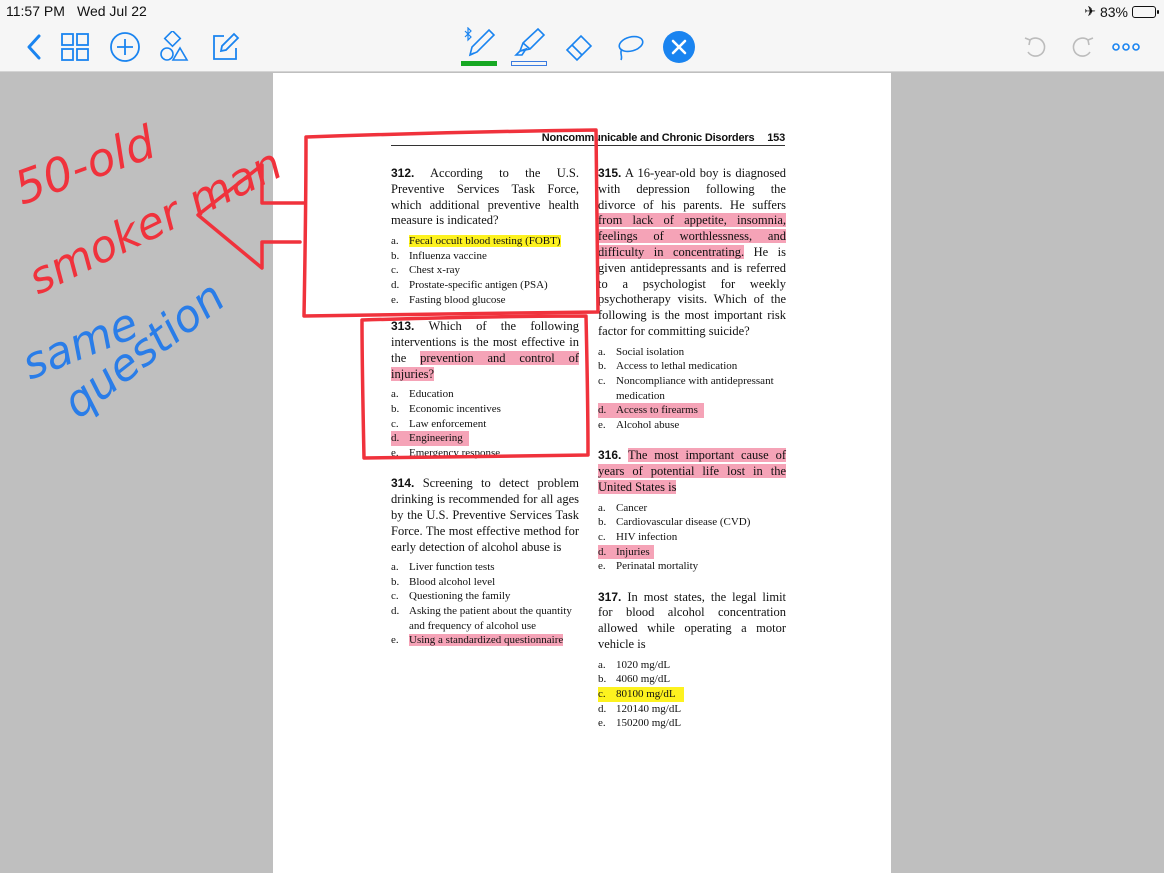 Image resolution: width=1164 pixels, height=873 pixels. I want to click on back-button, so click(34, 47).